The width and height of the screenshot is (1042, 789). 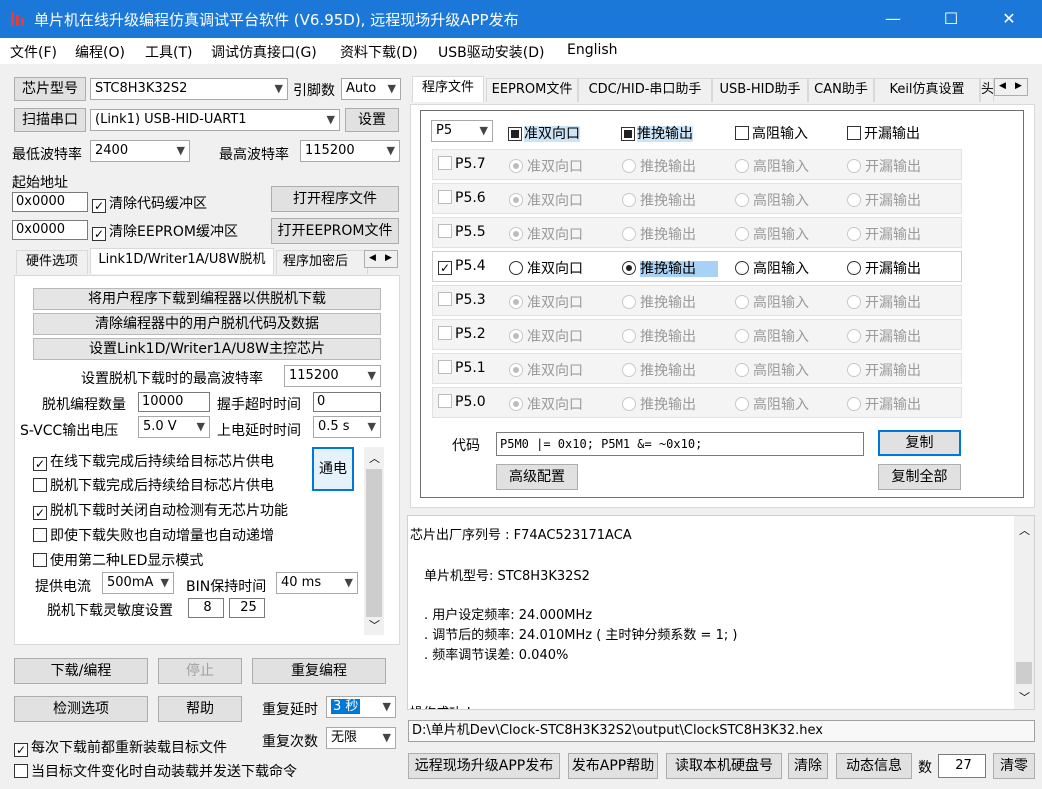 I want to click on menu-program: 编程(O), so click(x=100, y=52).